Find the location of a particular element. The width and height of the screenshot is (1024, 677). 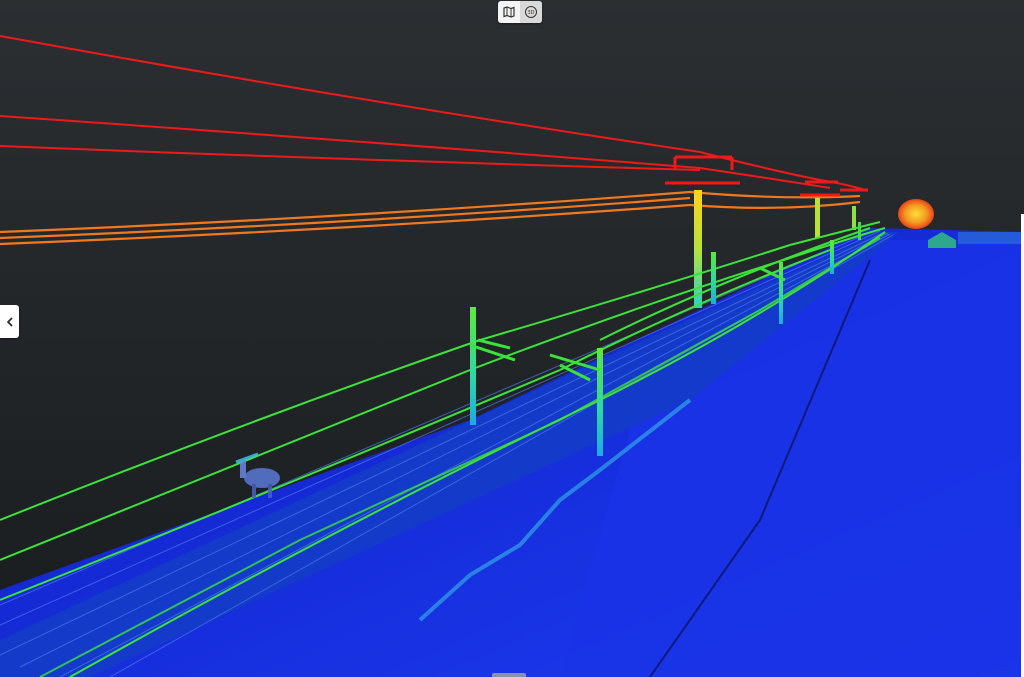

3d-view-button: 3D is located at coordinates (531, 12).